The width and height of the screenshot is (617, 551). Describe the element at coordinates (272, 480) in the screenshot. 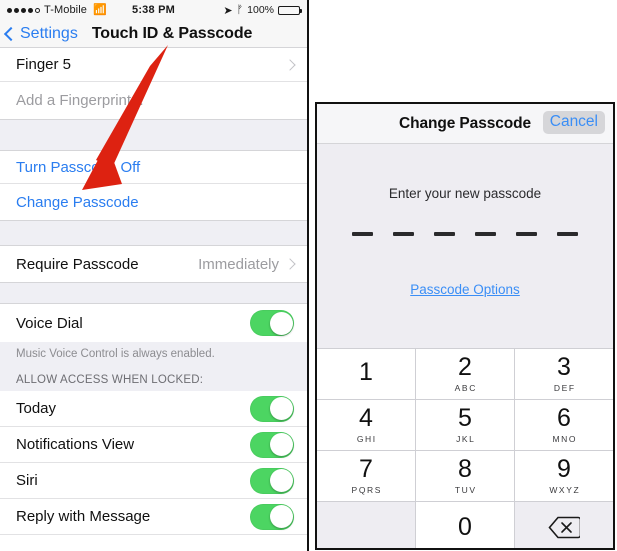

I see `toggle-siri` at that location.